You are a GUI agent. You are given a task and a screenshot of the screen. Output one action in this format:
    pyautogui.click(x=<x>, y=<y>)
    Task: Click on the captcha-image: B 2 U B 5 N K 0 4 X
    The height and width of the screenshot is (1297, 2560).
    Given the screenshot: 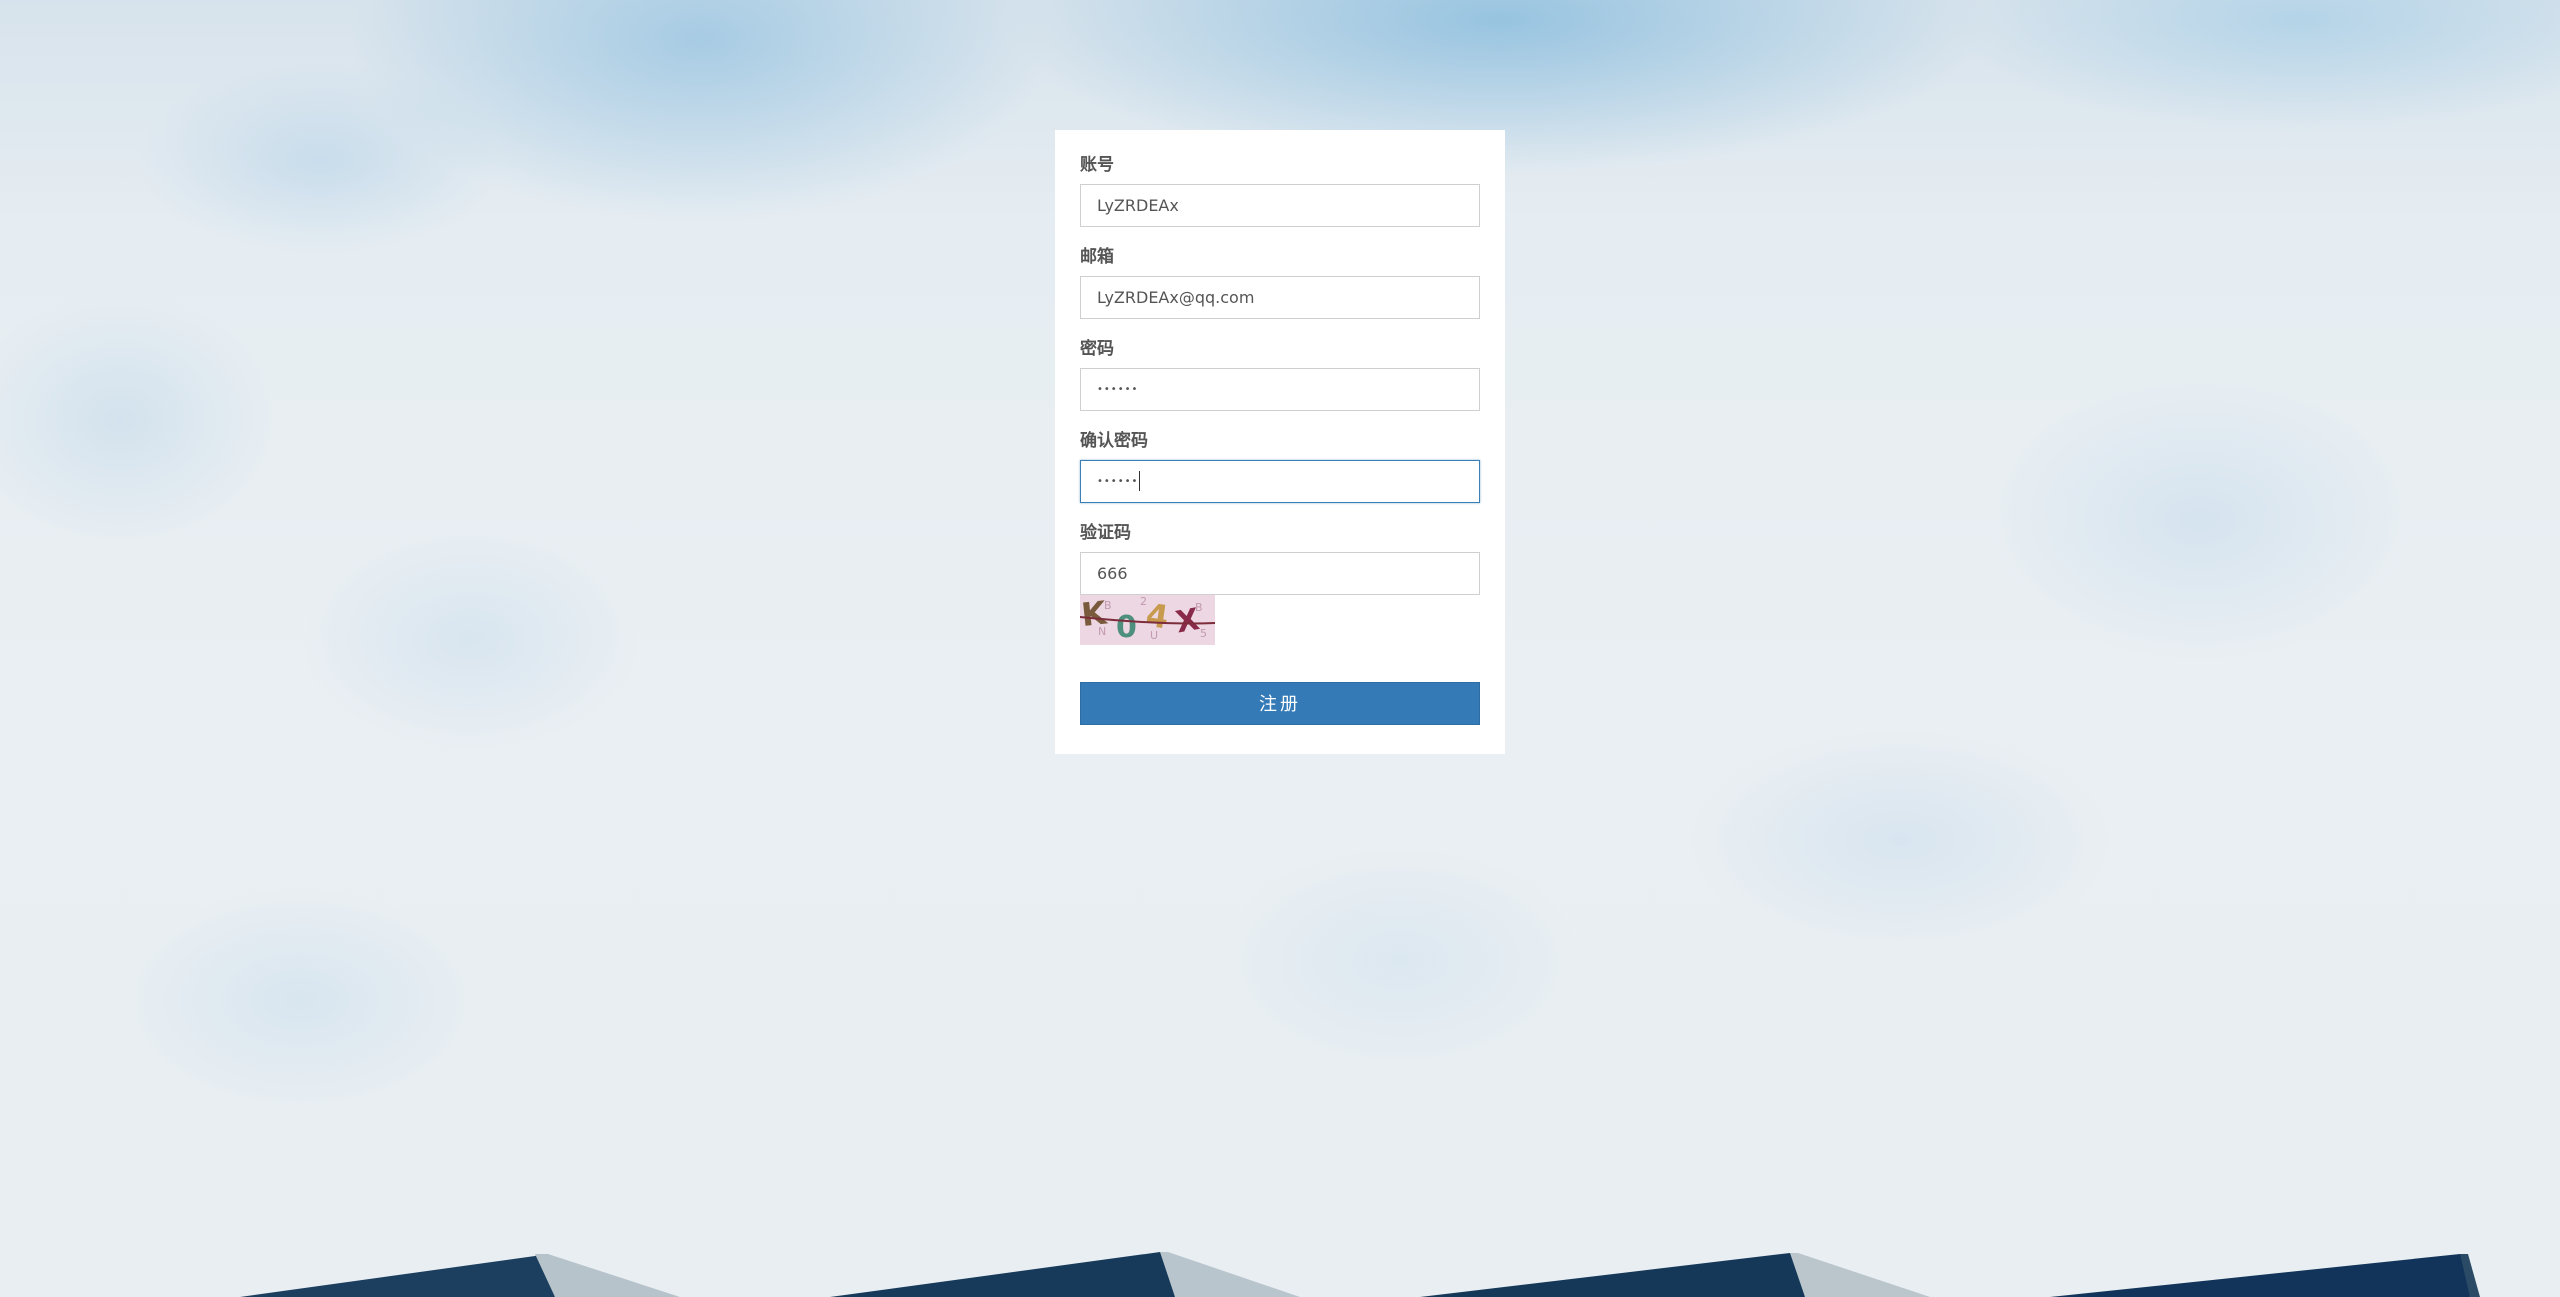 What is the action you would take?
    pyautogui.click(x=1148, y=619)
    